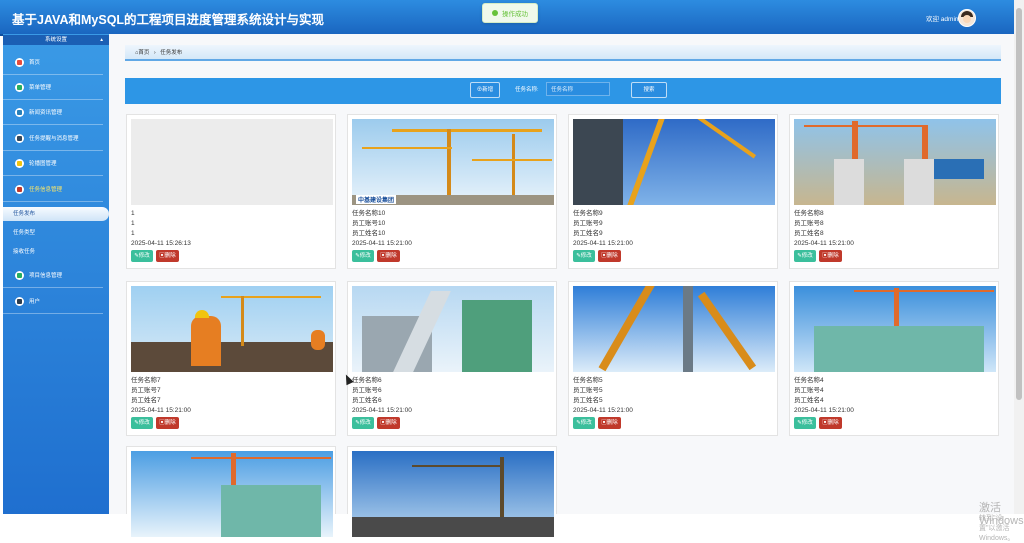 The height and width of the screenshot is (543, 1024). Describe the element at coordinates (19, 189) in the screenshot. I see `task-info-icon` at that location.